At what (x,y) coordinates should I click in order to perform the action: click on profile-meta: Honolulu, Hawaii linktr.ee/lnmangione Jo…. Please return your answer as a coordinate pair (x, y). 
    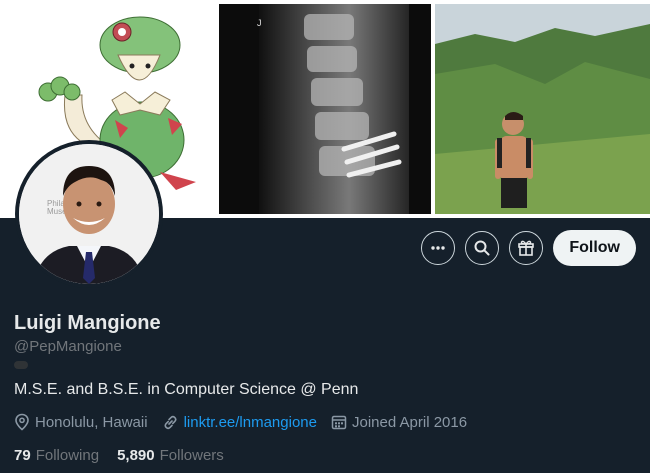
    Looking at the image, I should click on (247, 422).